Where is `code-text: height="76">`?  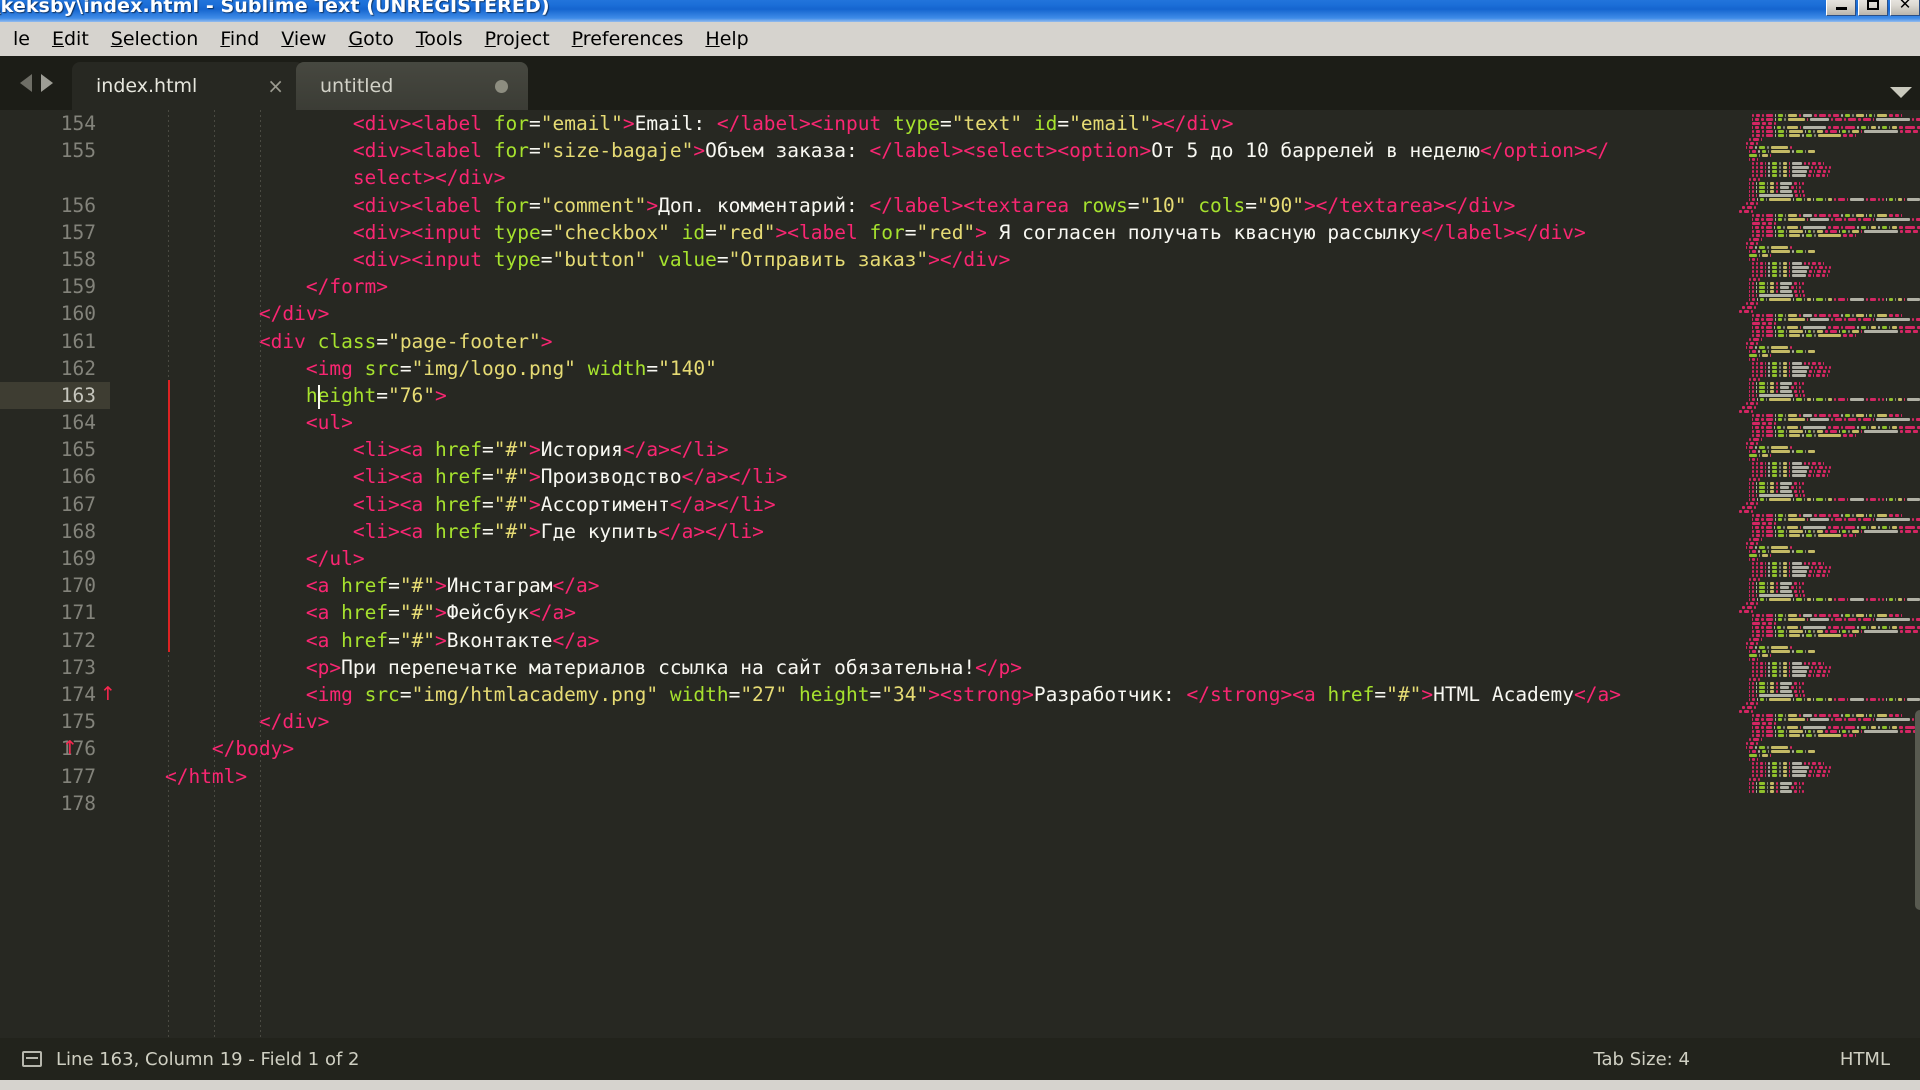 code-text: height="76"> is located at coordinates (376, 395).